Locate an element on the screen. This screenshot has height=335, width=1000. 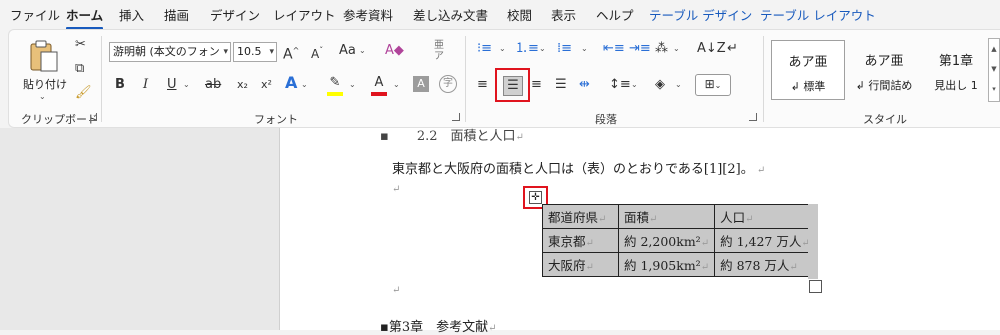
grow-font-button: A^ is located at coordinates (291, 53).